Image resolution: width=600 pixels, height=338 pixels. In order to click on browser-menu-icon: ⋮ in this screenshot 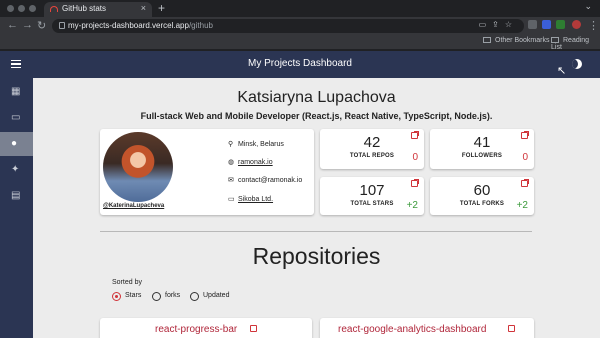, I will do `click(593, 25)`.